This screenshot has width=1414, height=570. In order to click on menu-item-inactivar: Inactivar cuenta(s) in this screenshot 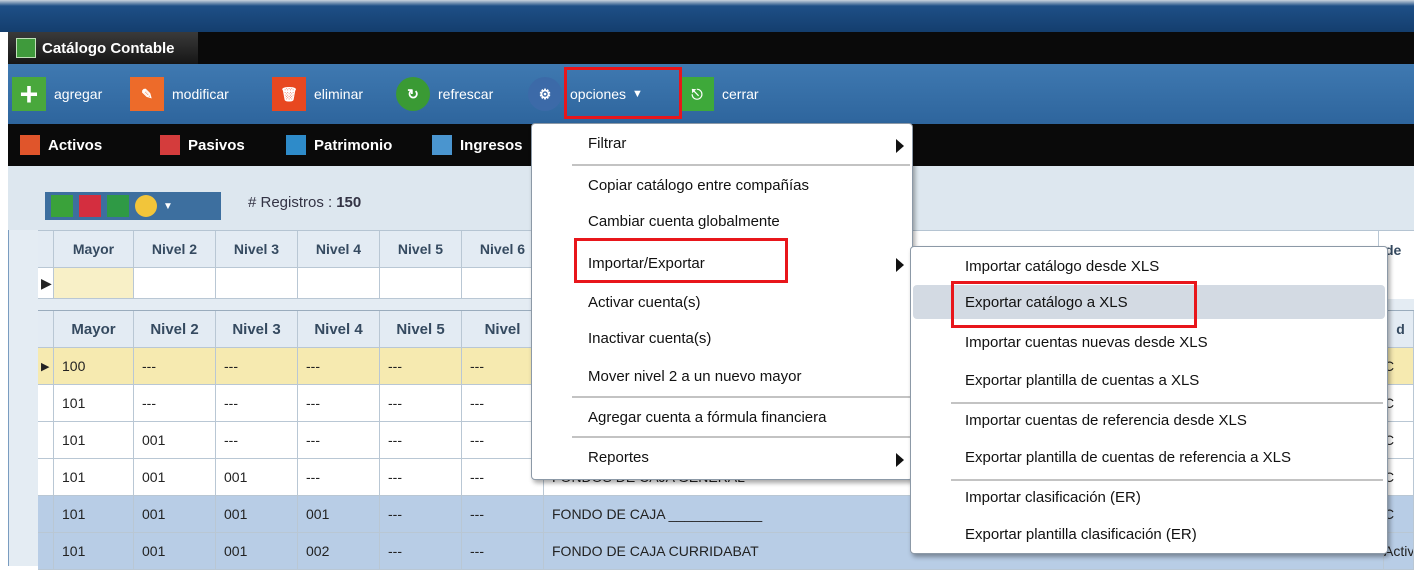, I will do `click(649, 338)`.